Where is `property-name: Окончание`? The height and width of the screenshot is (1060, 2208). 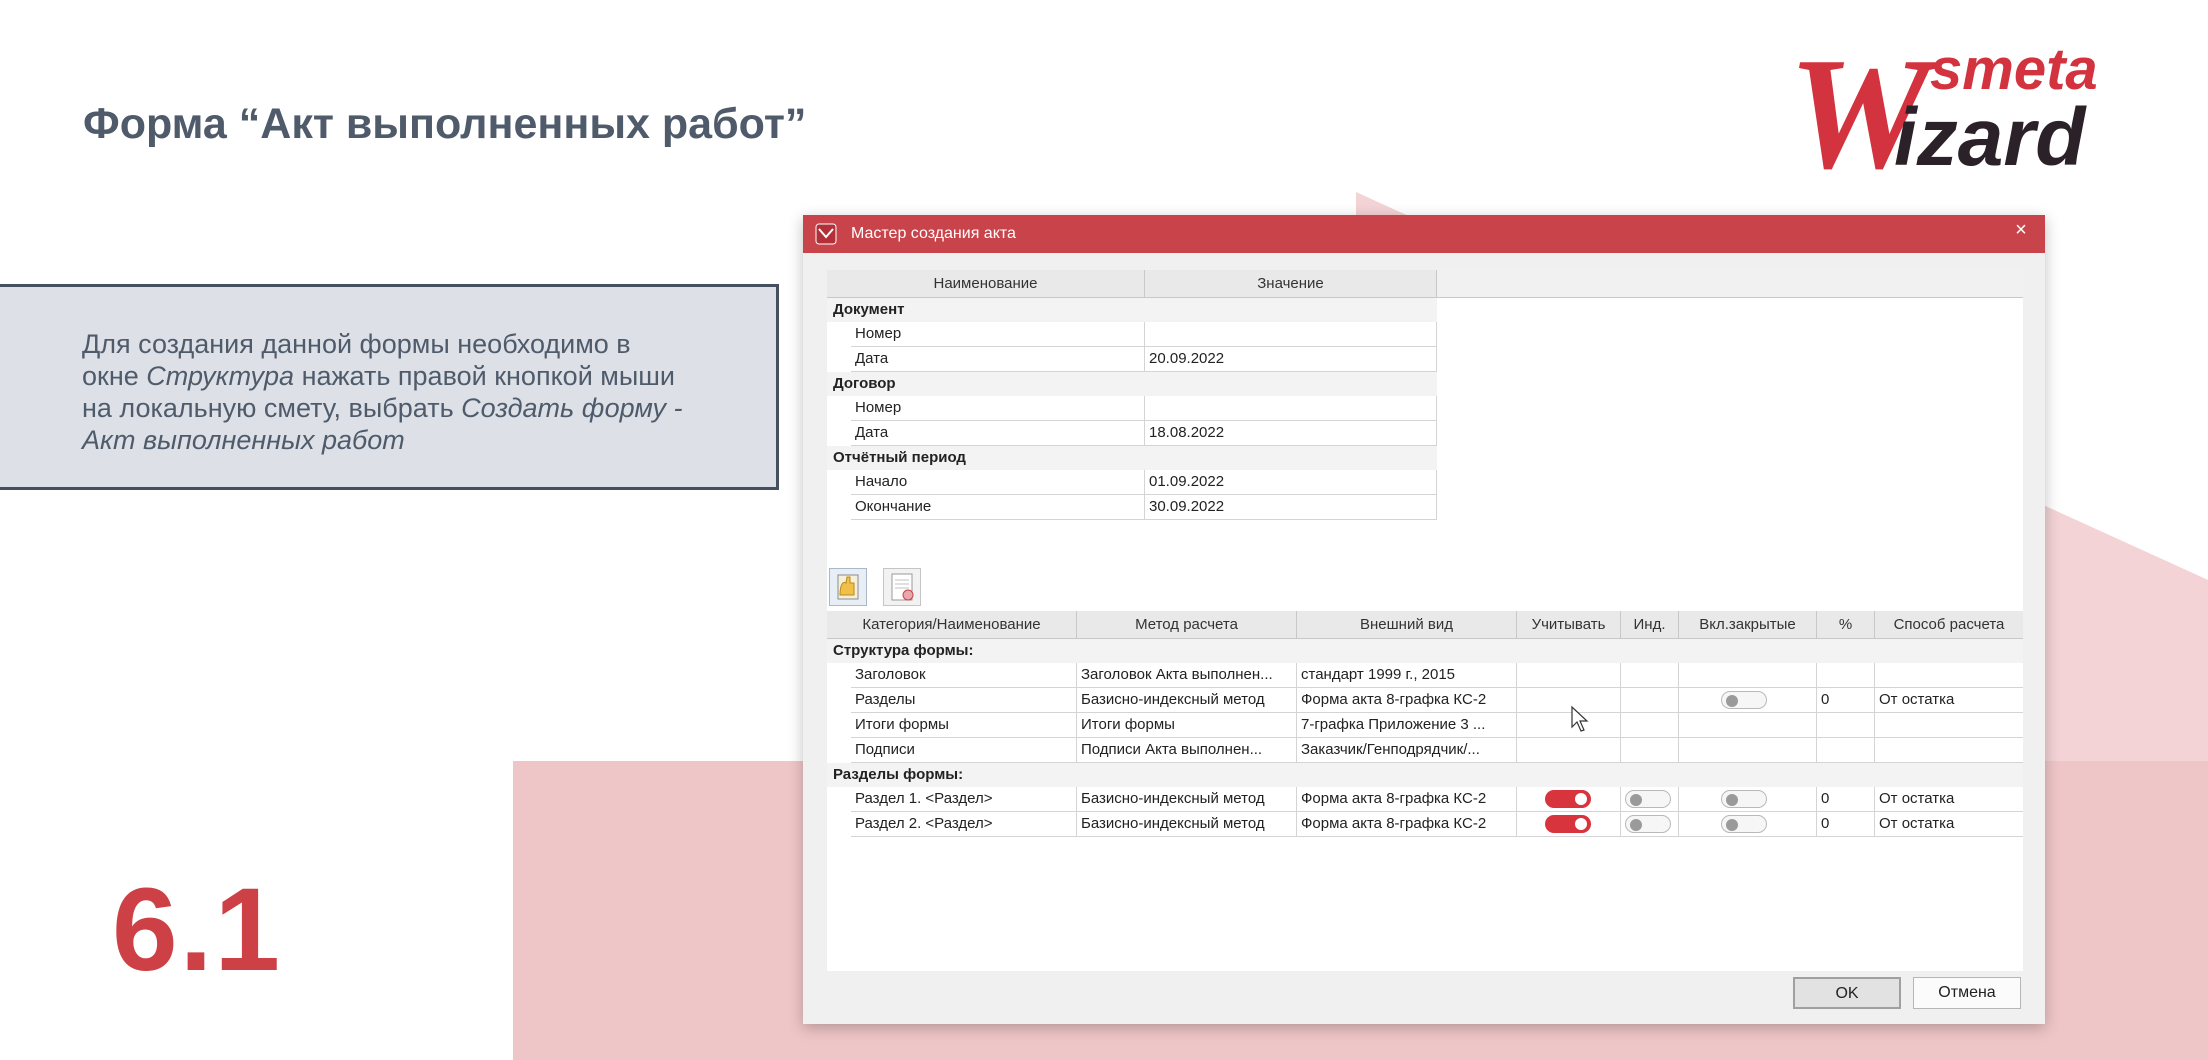 property-name: Окончание is located at coordinates (998, 507).